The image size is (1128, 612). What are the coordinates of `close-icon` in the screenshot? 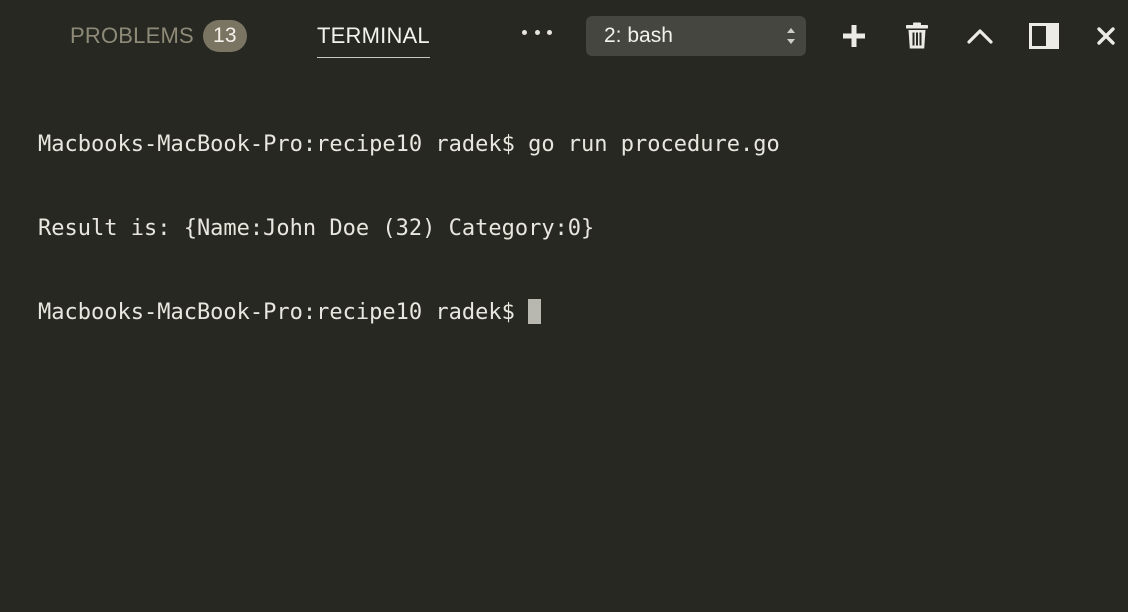 It's located at (1106, 36).